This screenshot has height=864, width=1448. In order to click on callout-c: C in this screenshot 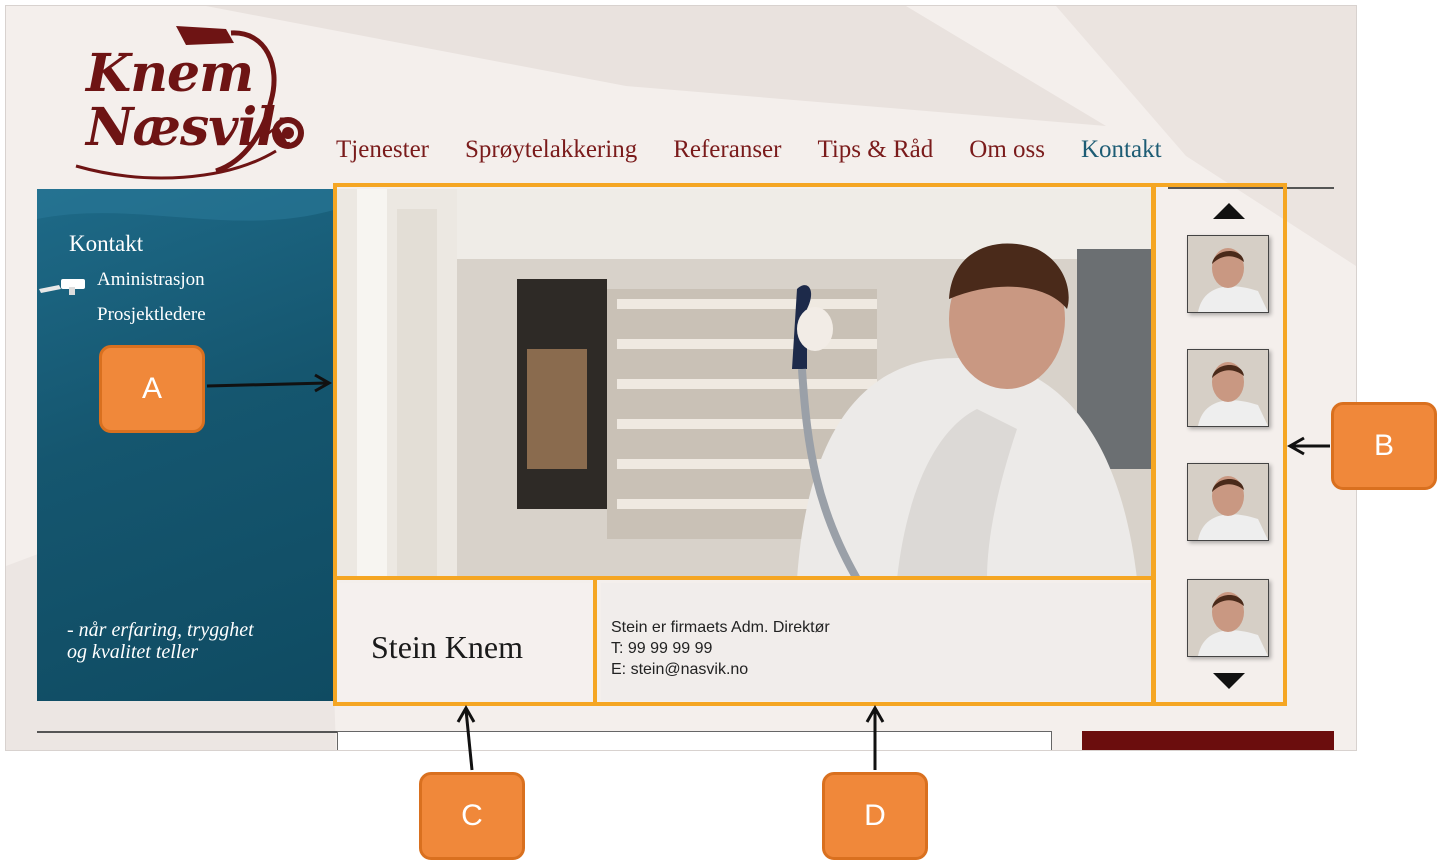, I will do `click(472, 816)`.